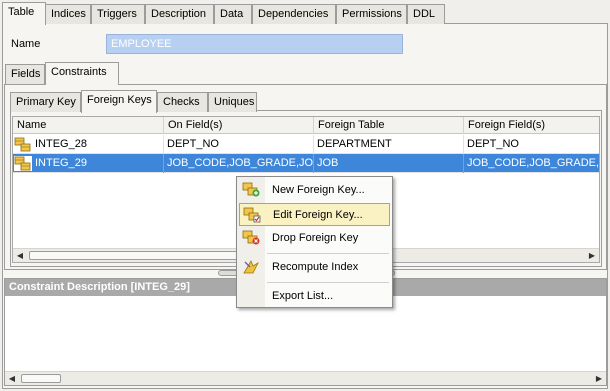 This screenshot has width=610, height=391. What do you see at coordinates (82, 73) in the screenshot?
I see `tab-constraints: Constraints` at bounding box center [82, 73].